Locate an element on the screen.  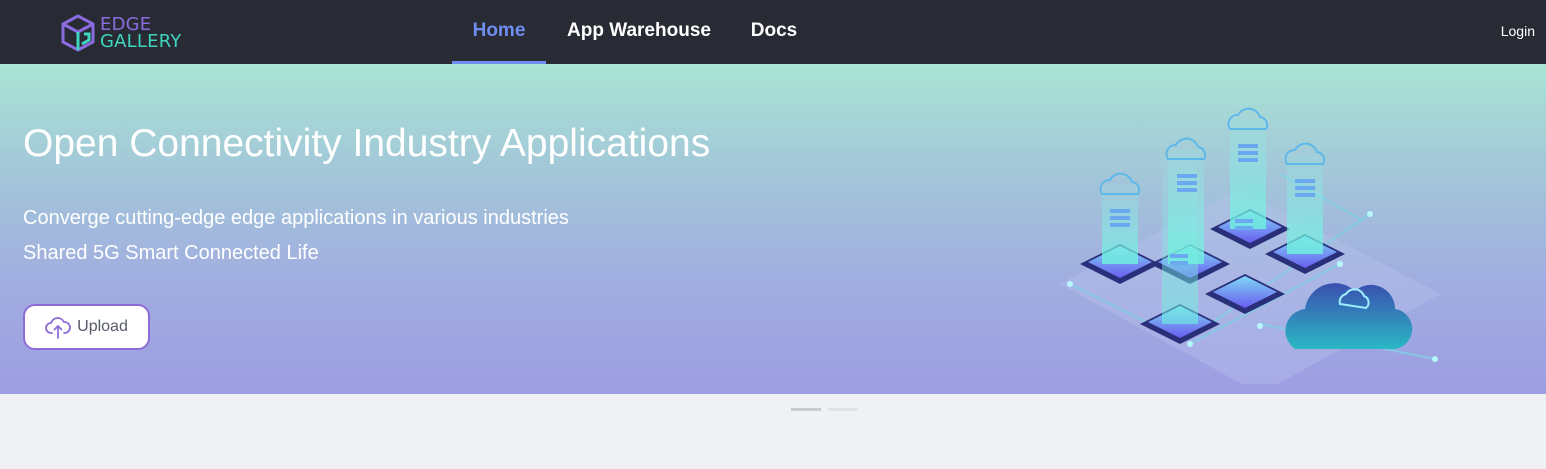
nav-docs: Docs is located at coordinates (774, 32).